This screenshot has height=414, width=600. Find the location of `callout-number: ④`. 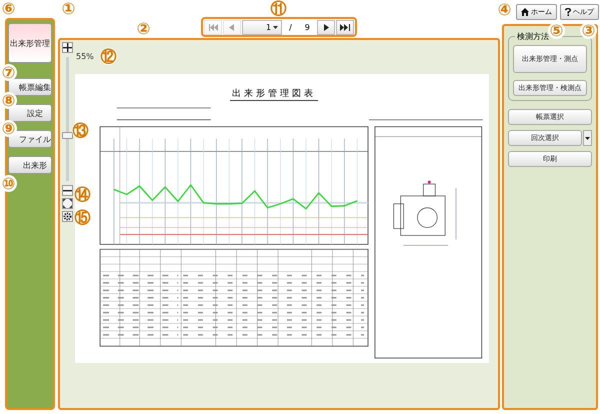

callout-number: ④ is located at coordinates (504, 9).